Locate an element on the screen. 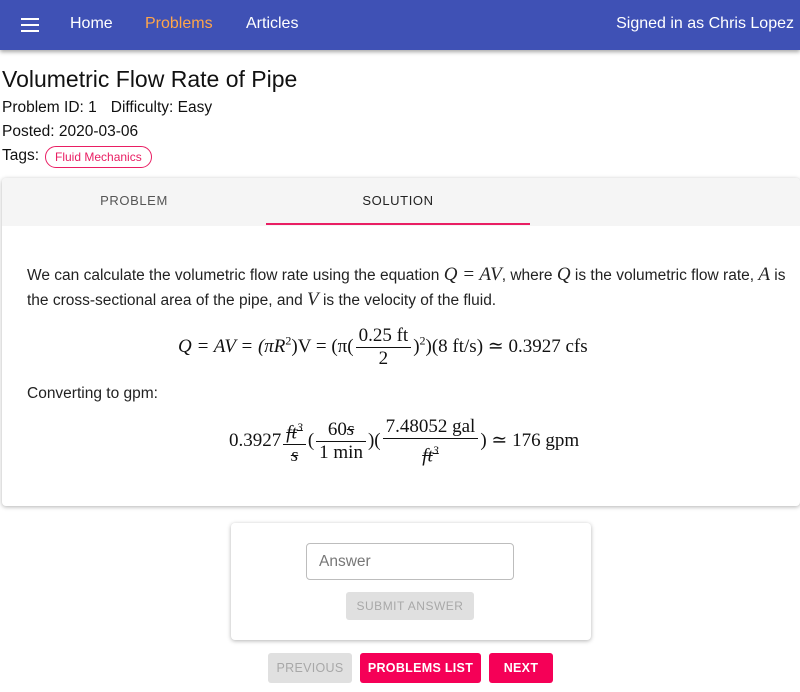  seconds-fraction: 60s 1 min is located at coordinates (341, 441).